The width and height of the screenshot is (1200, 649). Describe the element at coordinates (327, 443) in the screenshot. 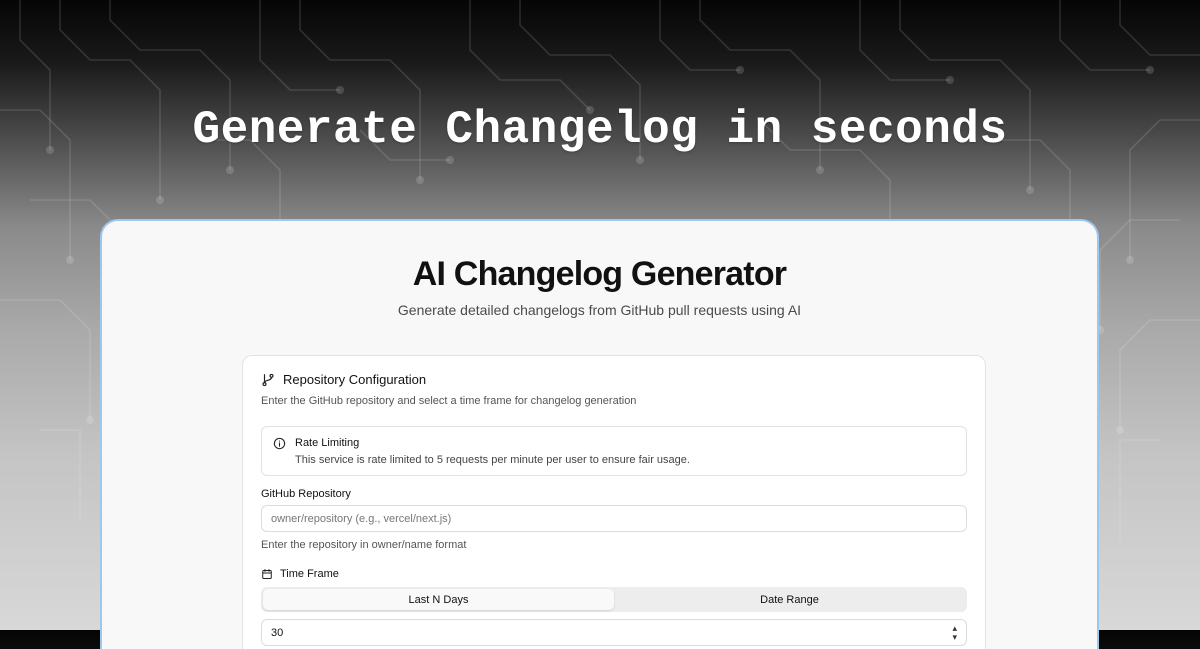

I see `alert-title: Rate Limiting` at that location.